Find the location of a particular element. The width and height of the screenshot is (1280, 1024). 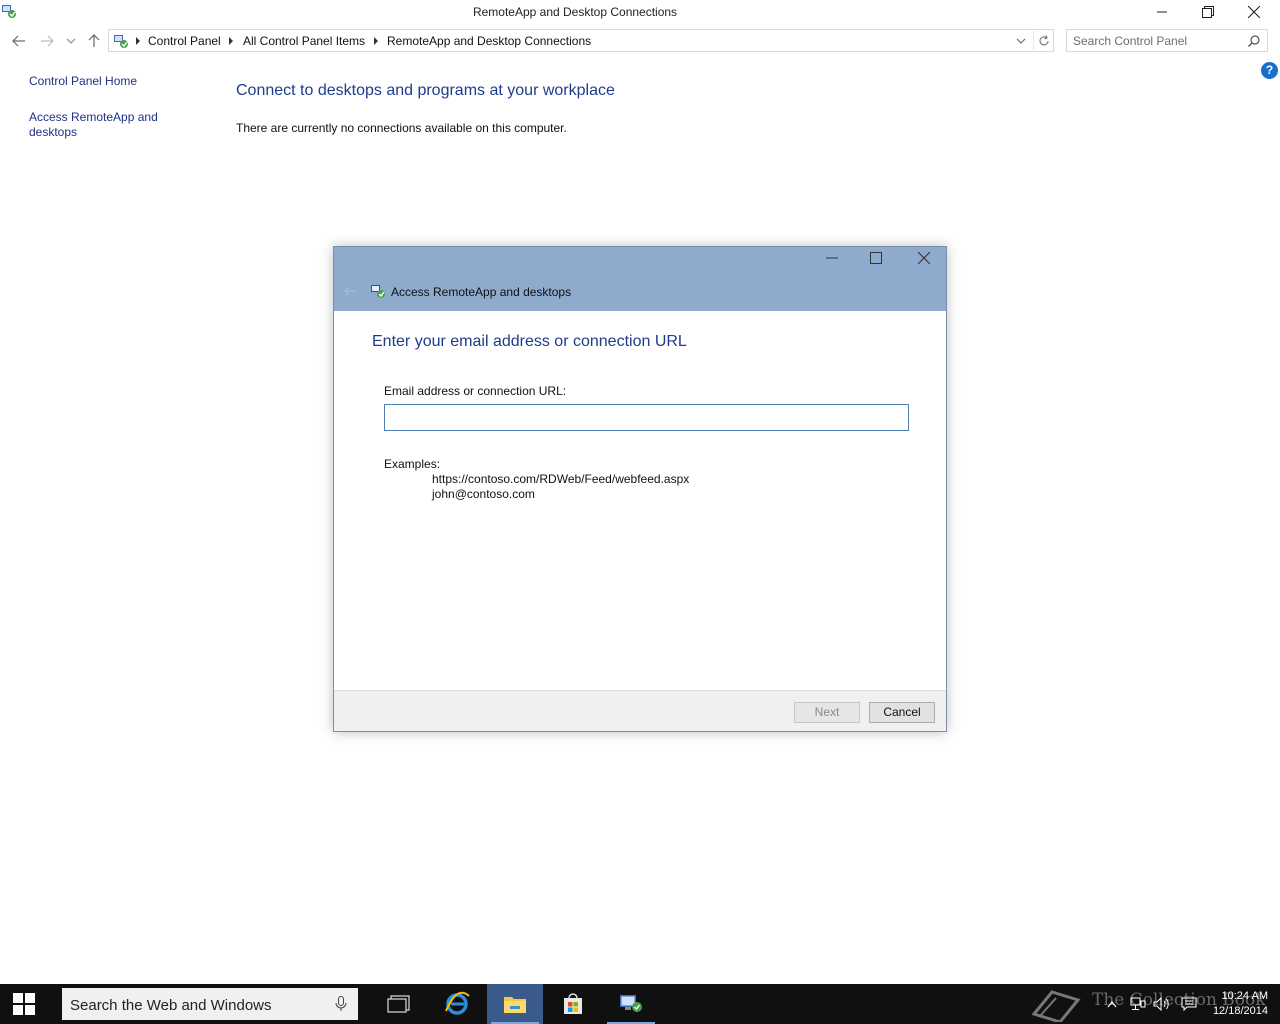

back-button is located at coordinates (19, 41).